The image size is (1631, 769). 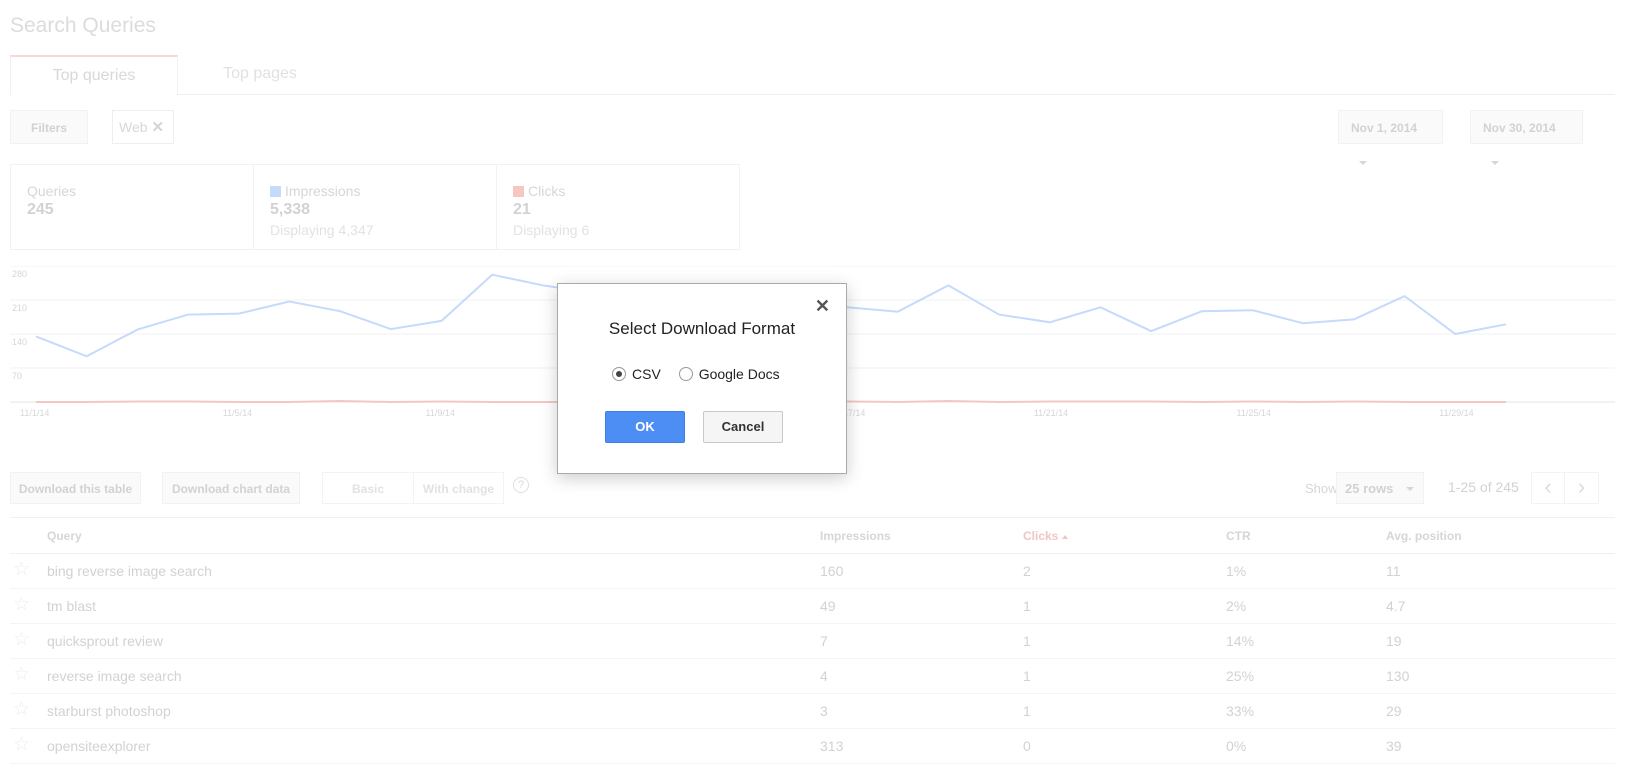 I want to click on csv-label: CSV, so click(x=646, y=374).